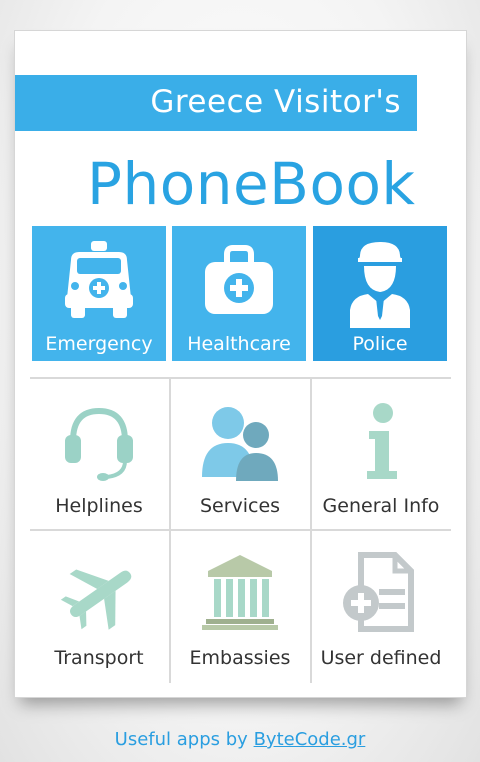 This screenshot has width=480, height=762. I want to click on transport-cell: Transport, so click(99, 605).